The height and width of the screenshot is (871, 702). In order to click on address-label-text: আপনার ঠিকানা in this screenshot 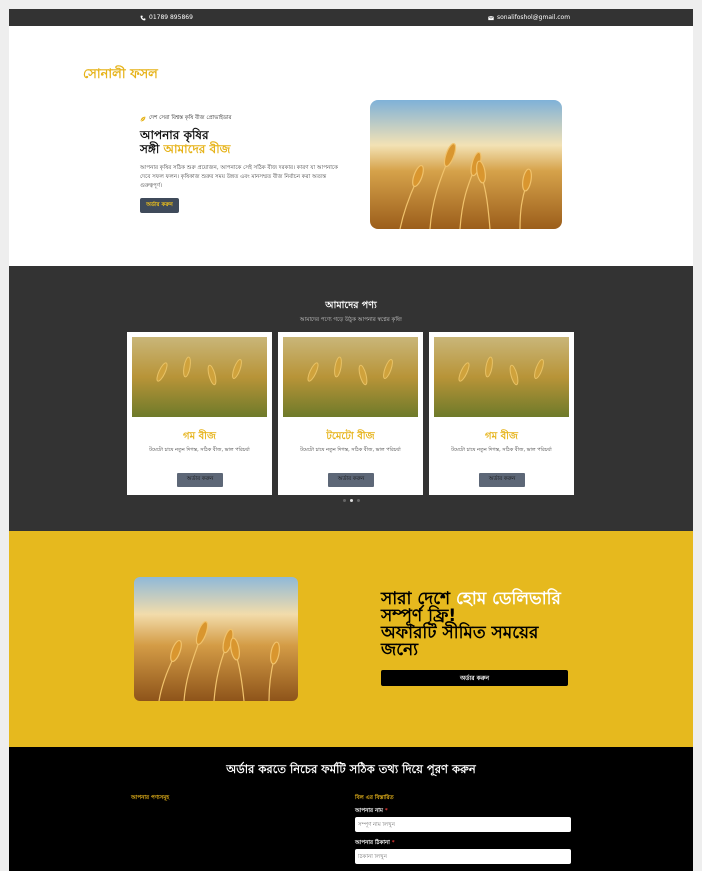, I will do `click(372, 843)`.